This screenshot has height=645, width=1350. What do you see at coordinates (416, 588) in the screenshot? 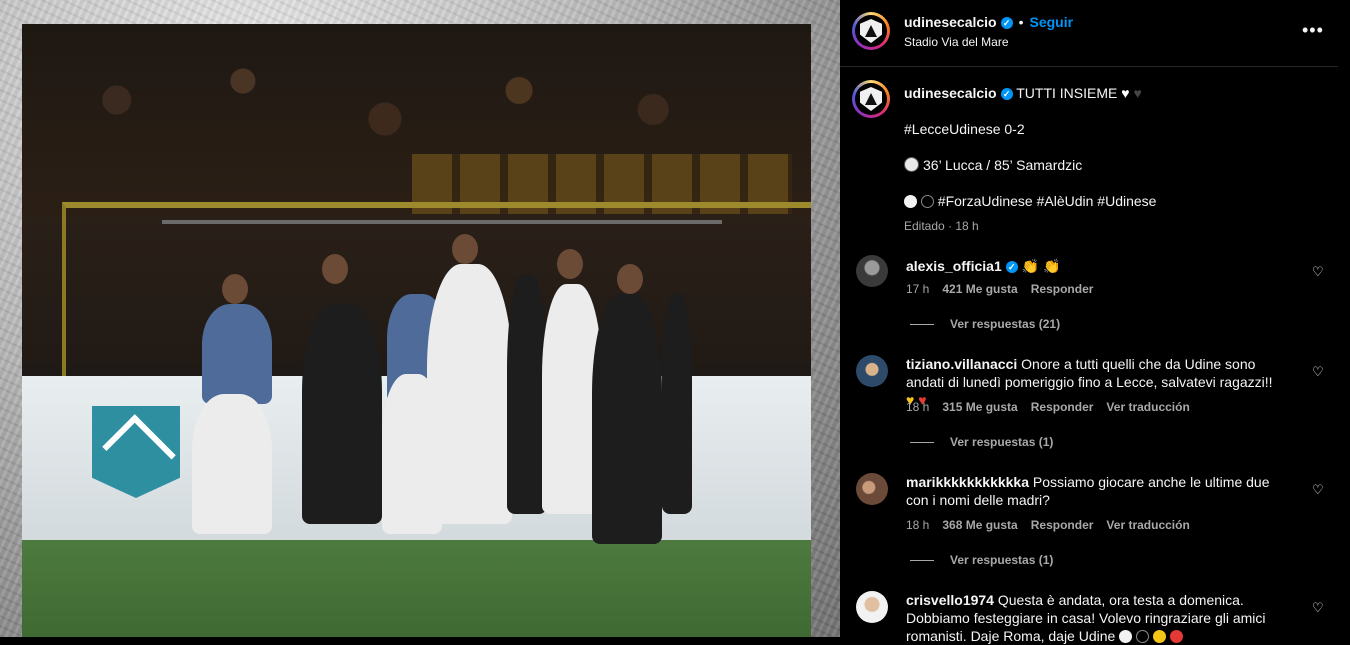
I see `photo-pitch` at bounding box center [416, 588].